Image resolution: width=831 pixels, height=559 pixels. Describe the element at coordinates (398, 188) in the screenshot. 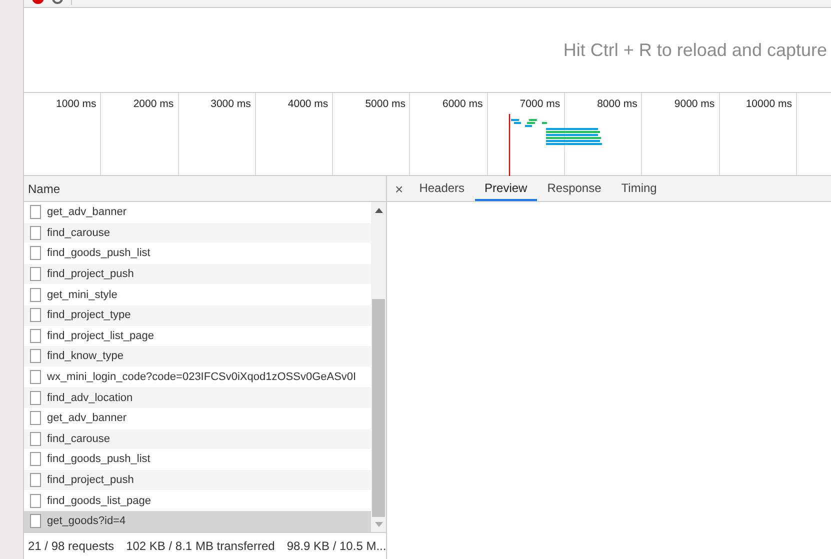

I see `close-button: ×` at that location.